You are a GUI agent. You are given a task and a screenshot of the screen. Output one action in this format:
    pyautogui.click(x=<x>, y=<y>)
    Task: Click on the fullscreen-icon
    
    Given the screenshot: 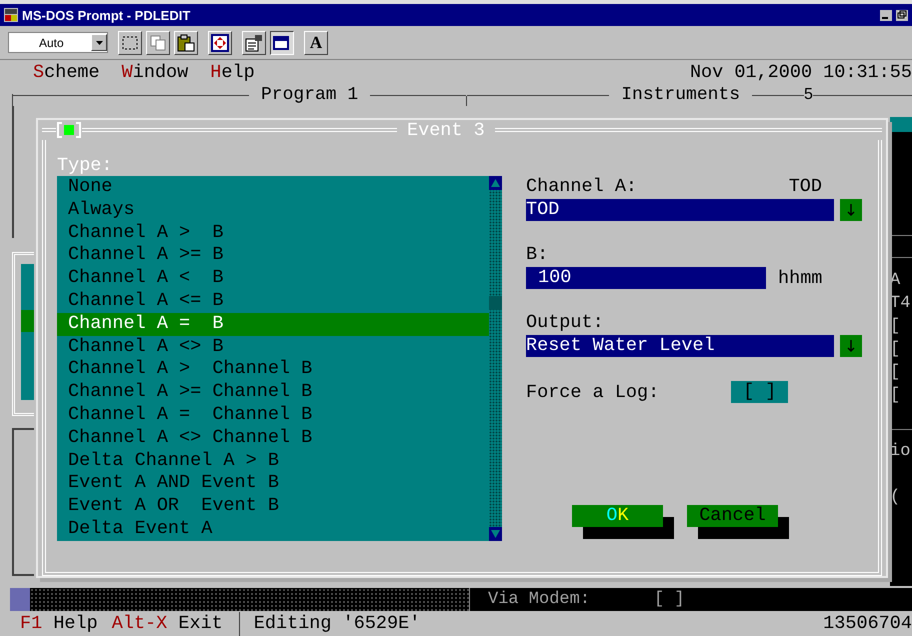 What is the action you would take?
    pyautogui.click(x=220, y=43)
    